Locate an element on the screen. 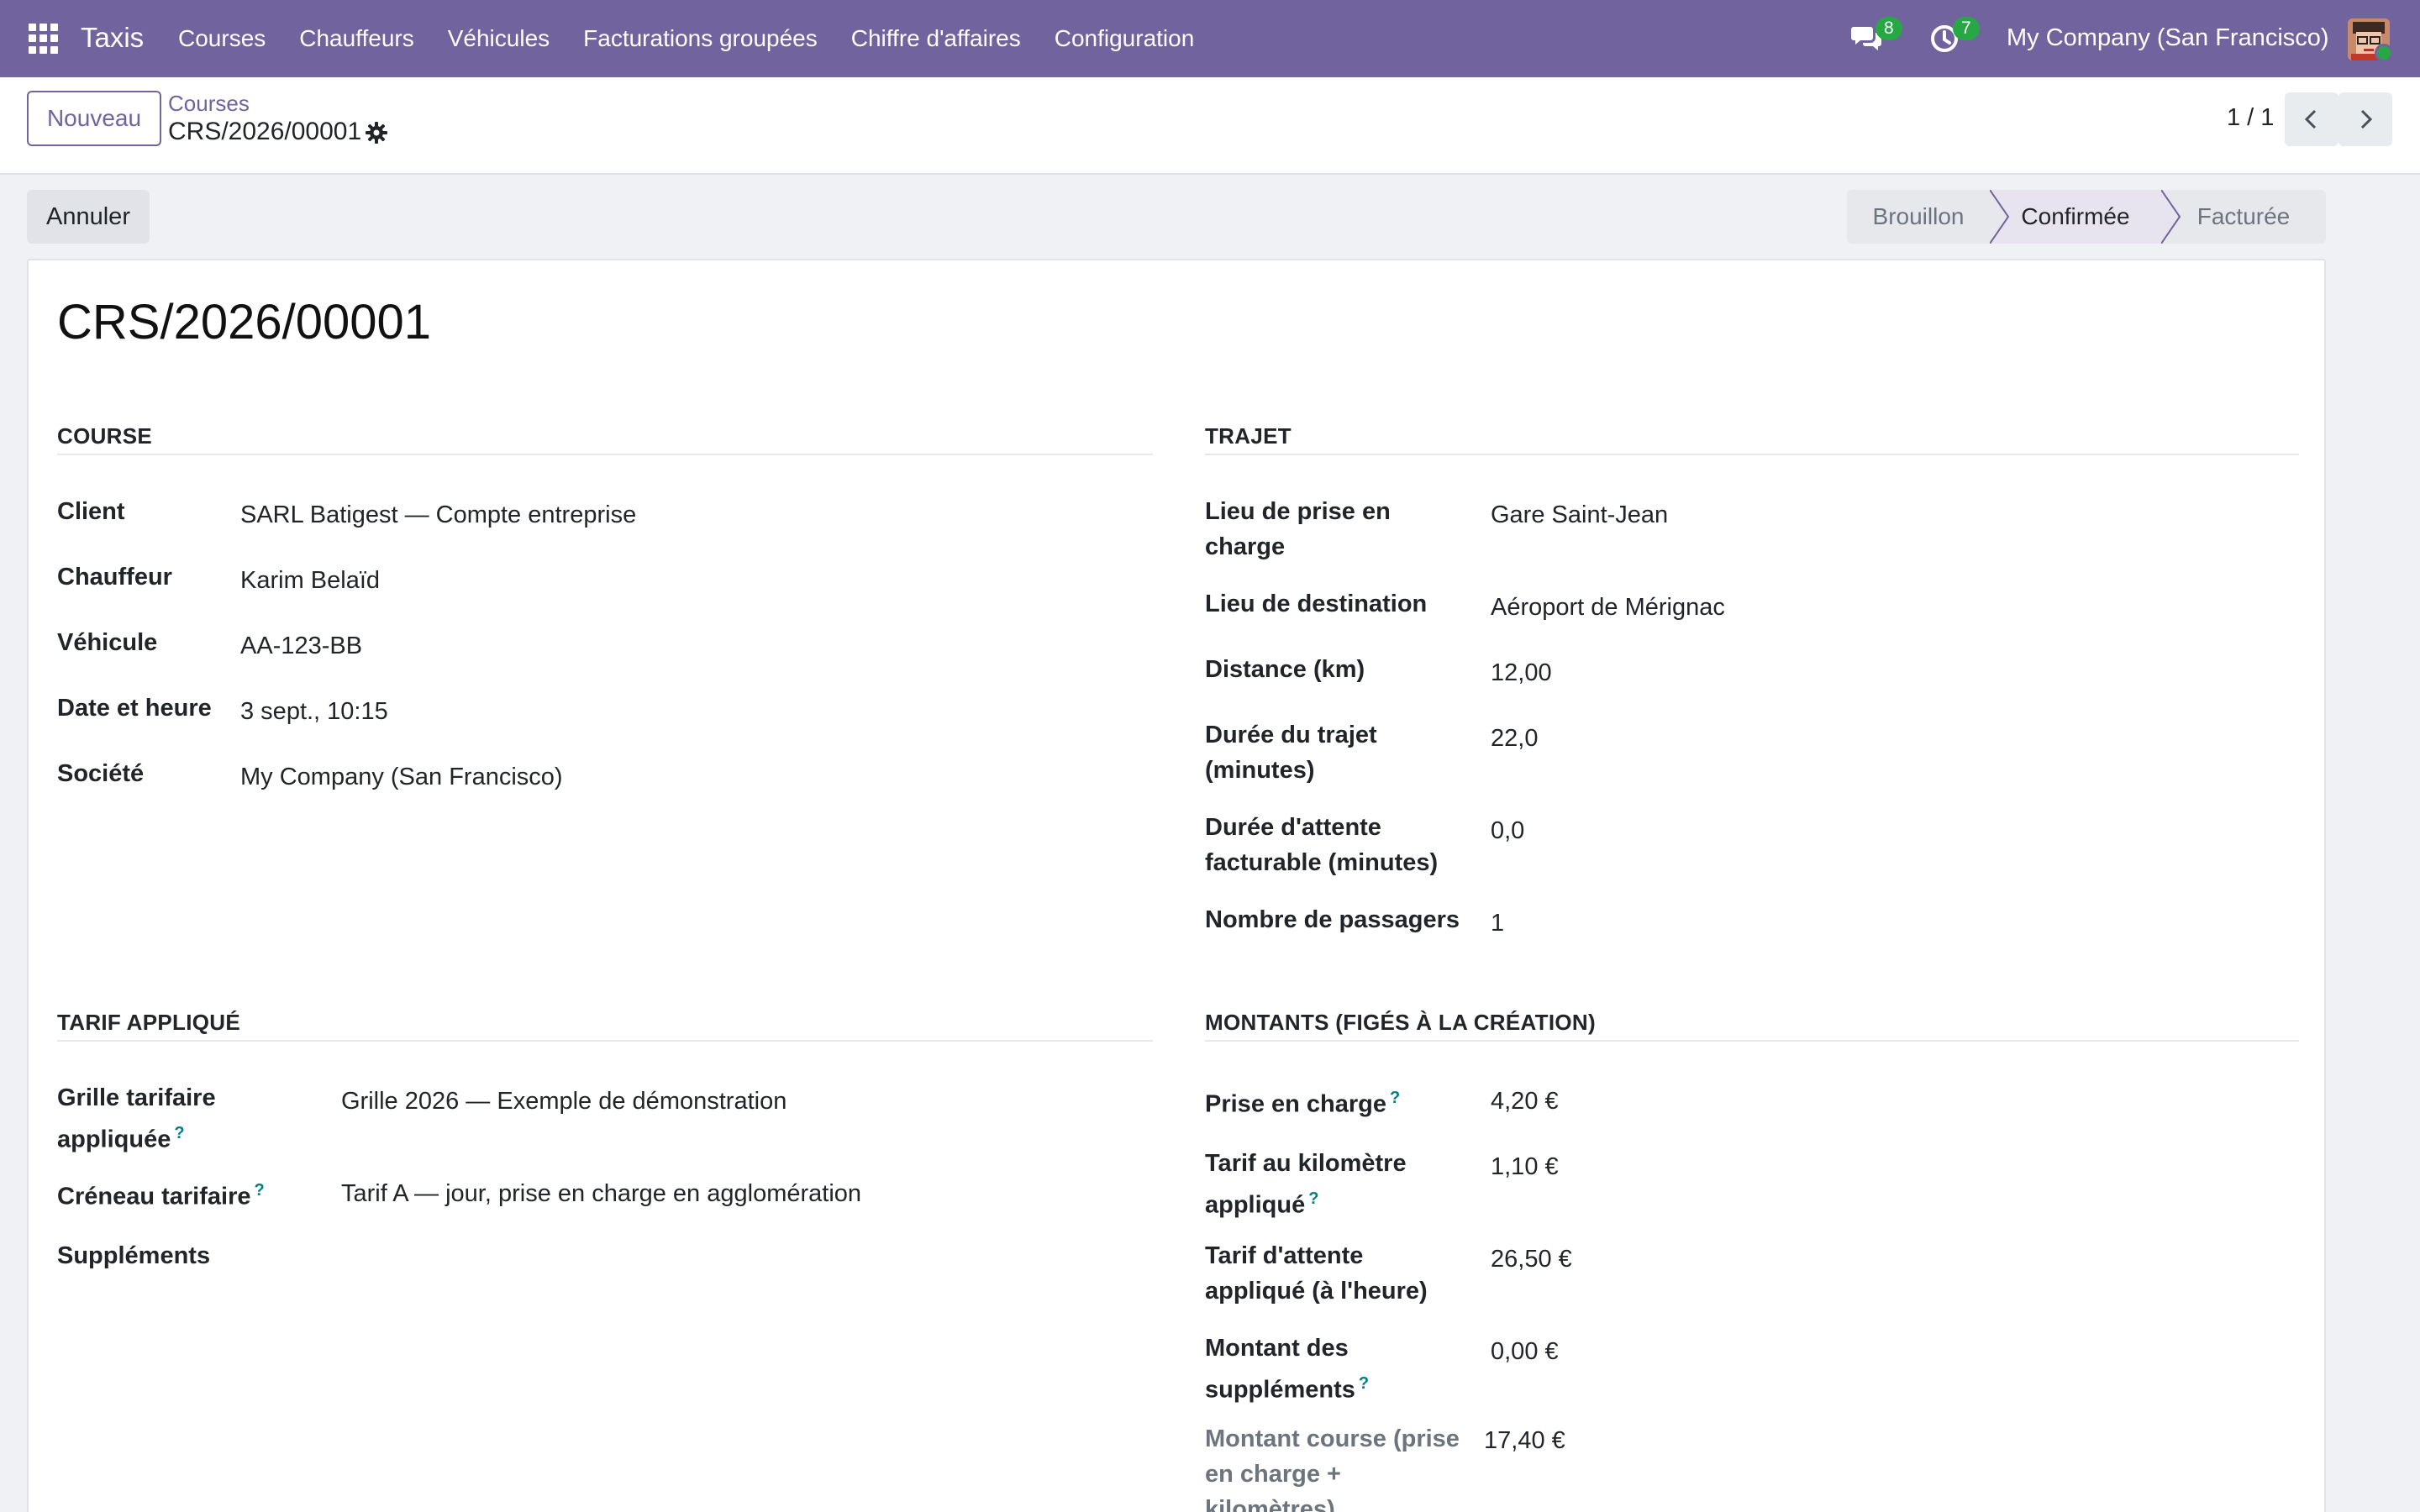 The image size is (2420, 1512). label-line: Créneau tarifaire is located at coordinates (154, 1196).